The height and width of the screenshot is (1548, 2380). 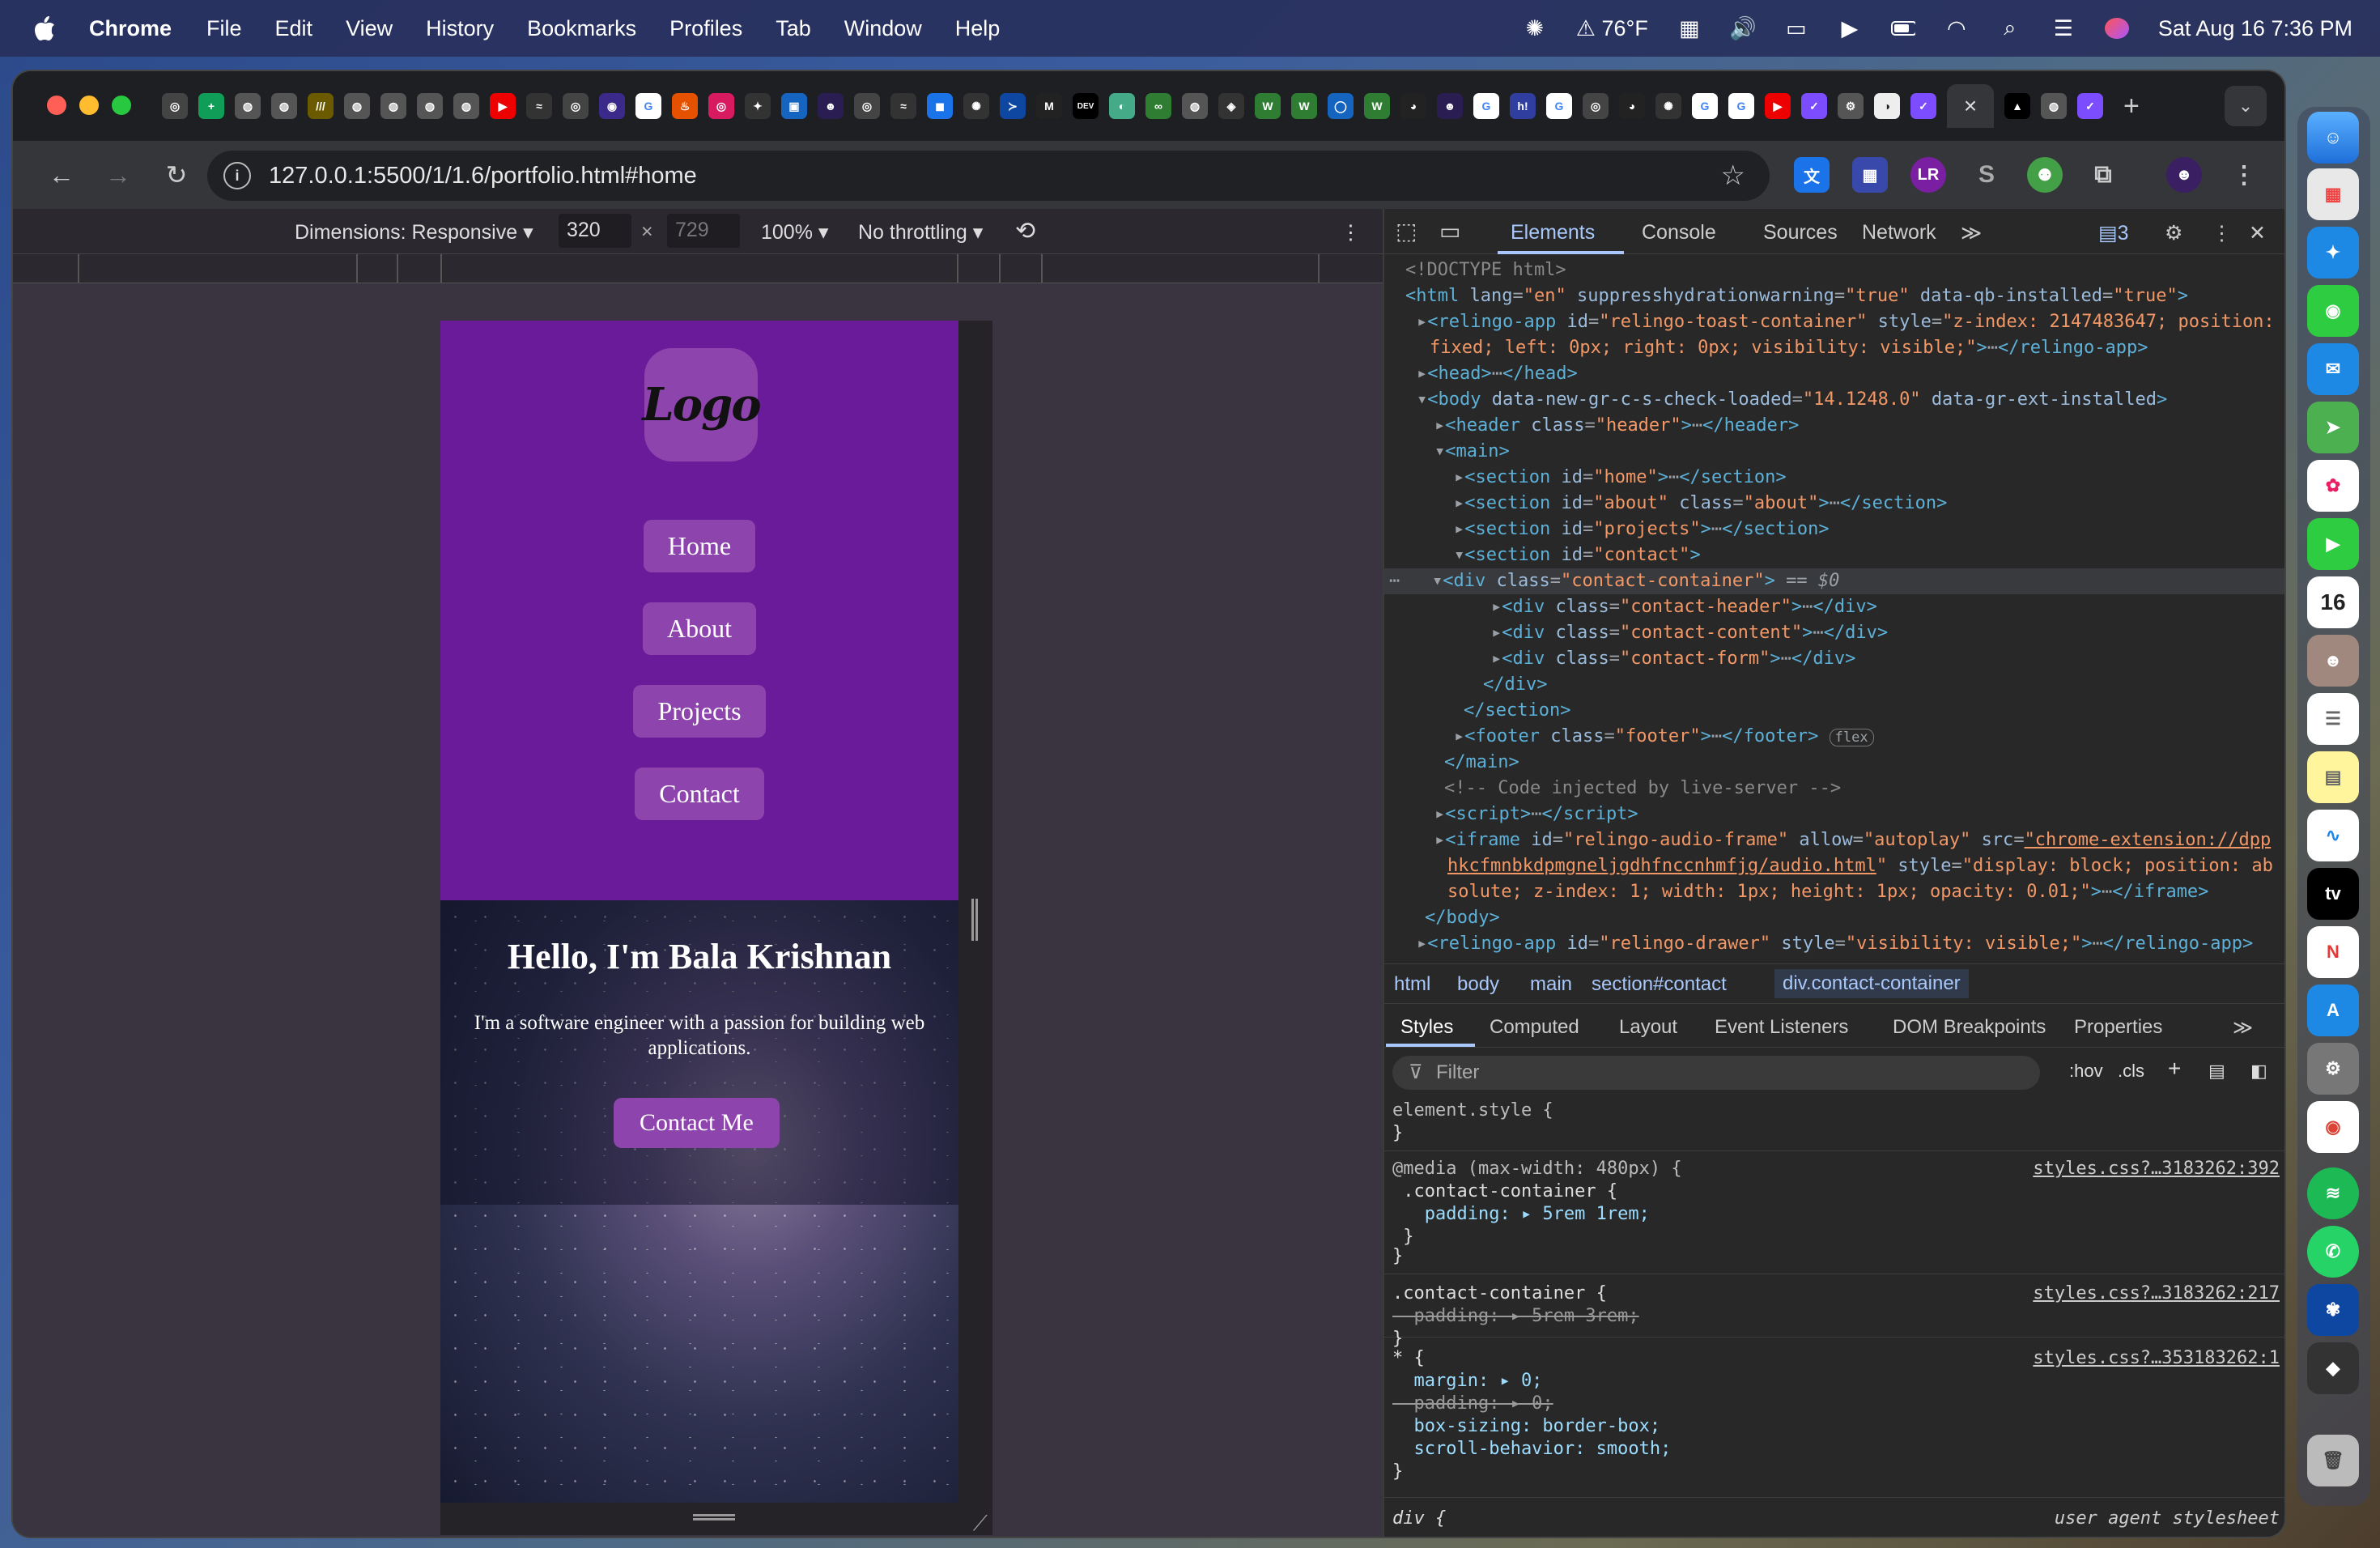 I want to click on breadcrumb-body: body, so click(x=1478, y=984).